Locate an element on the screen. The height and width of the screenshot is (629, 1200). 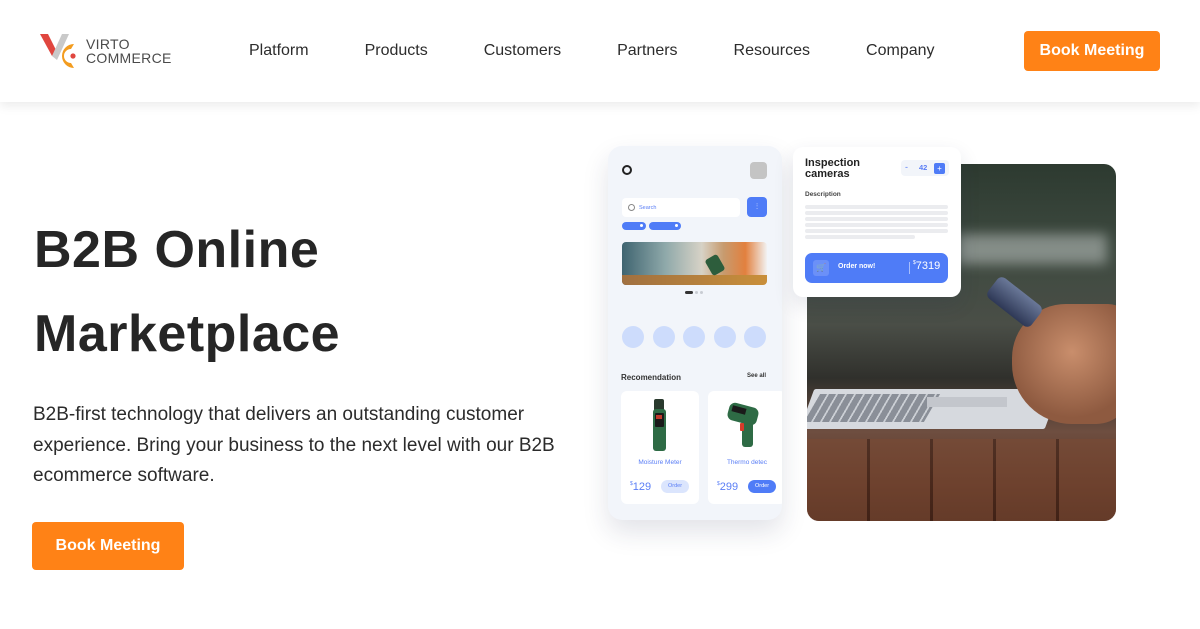
moisture-meter-image is located at coordinates (659, 425).